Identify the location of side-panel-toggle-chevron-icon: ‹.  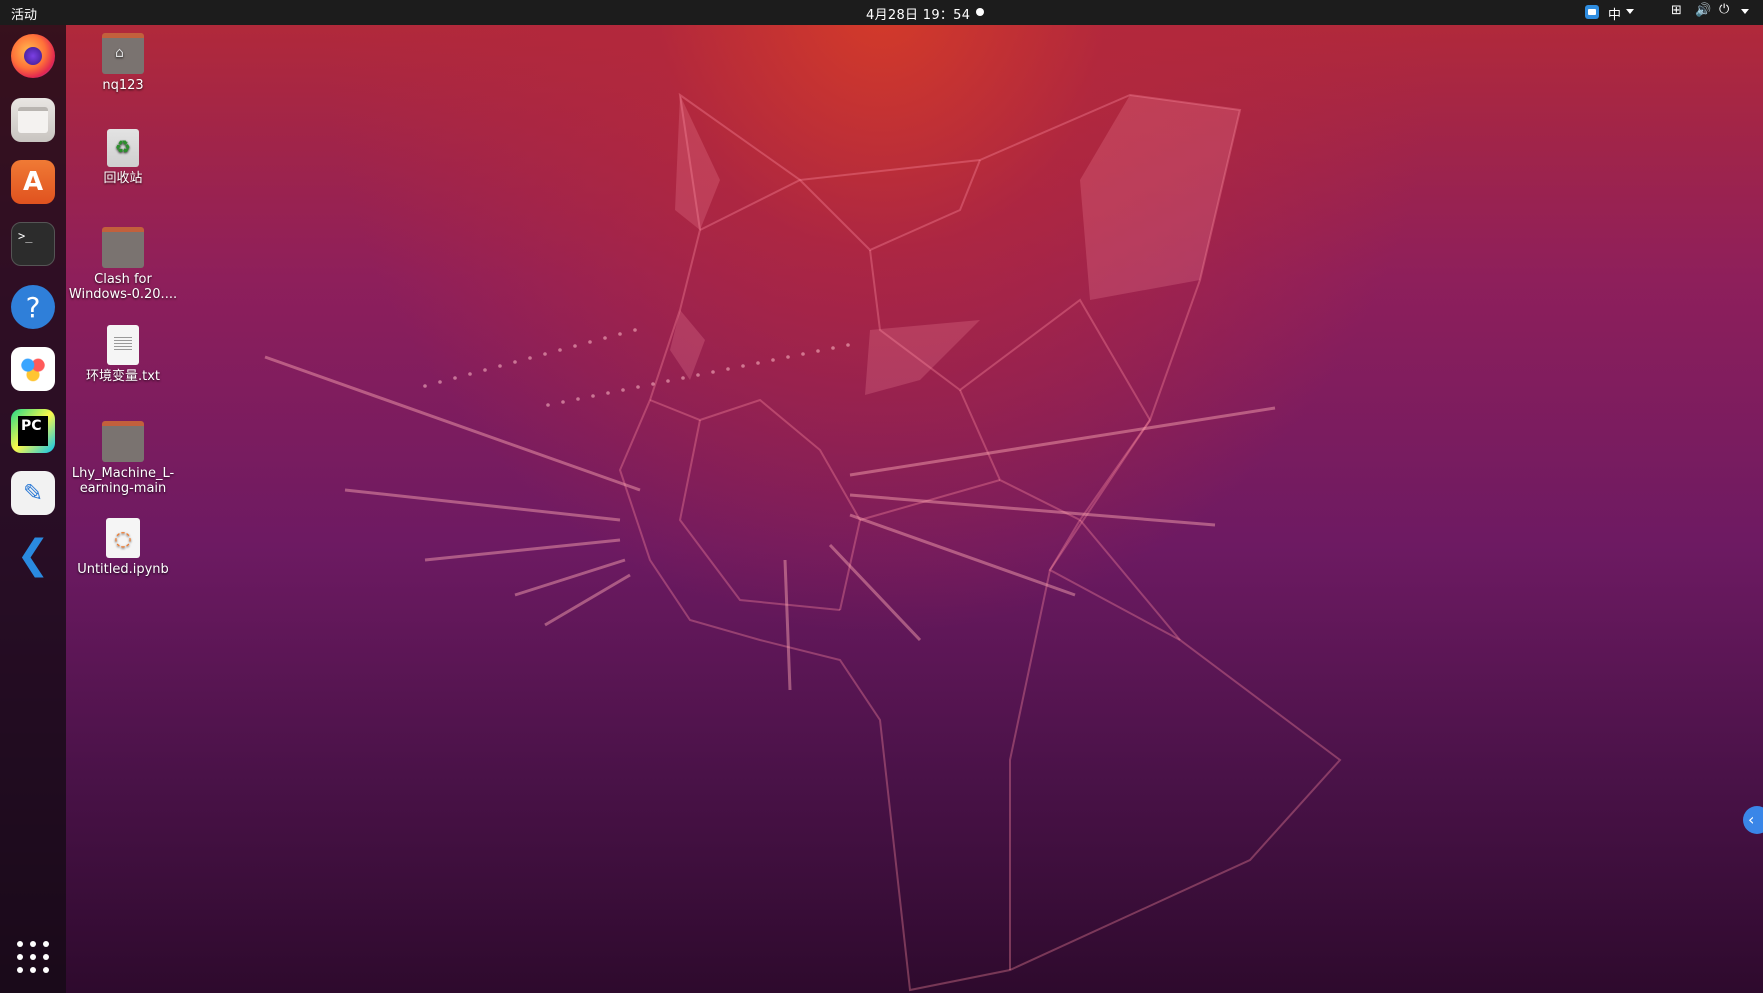
(1753, 820).